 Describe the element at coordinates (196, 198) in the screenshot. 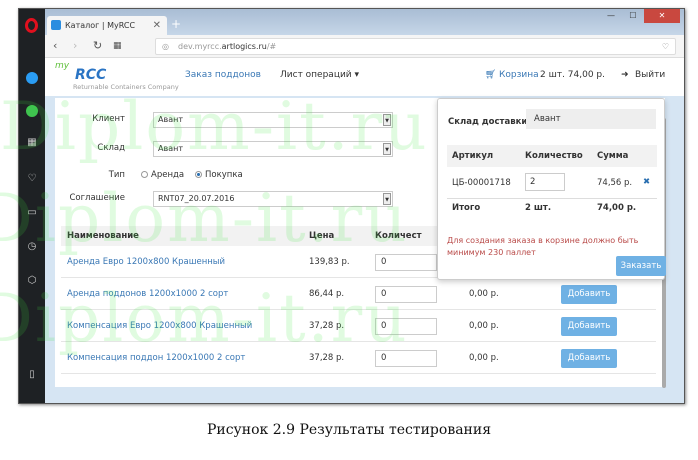

I see `agreement-value: RNT07_20.07.2016` at that location.